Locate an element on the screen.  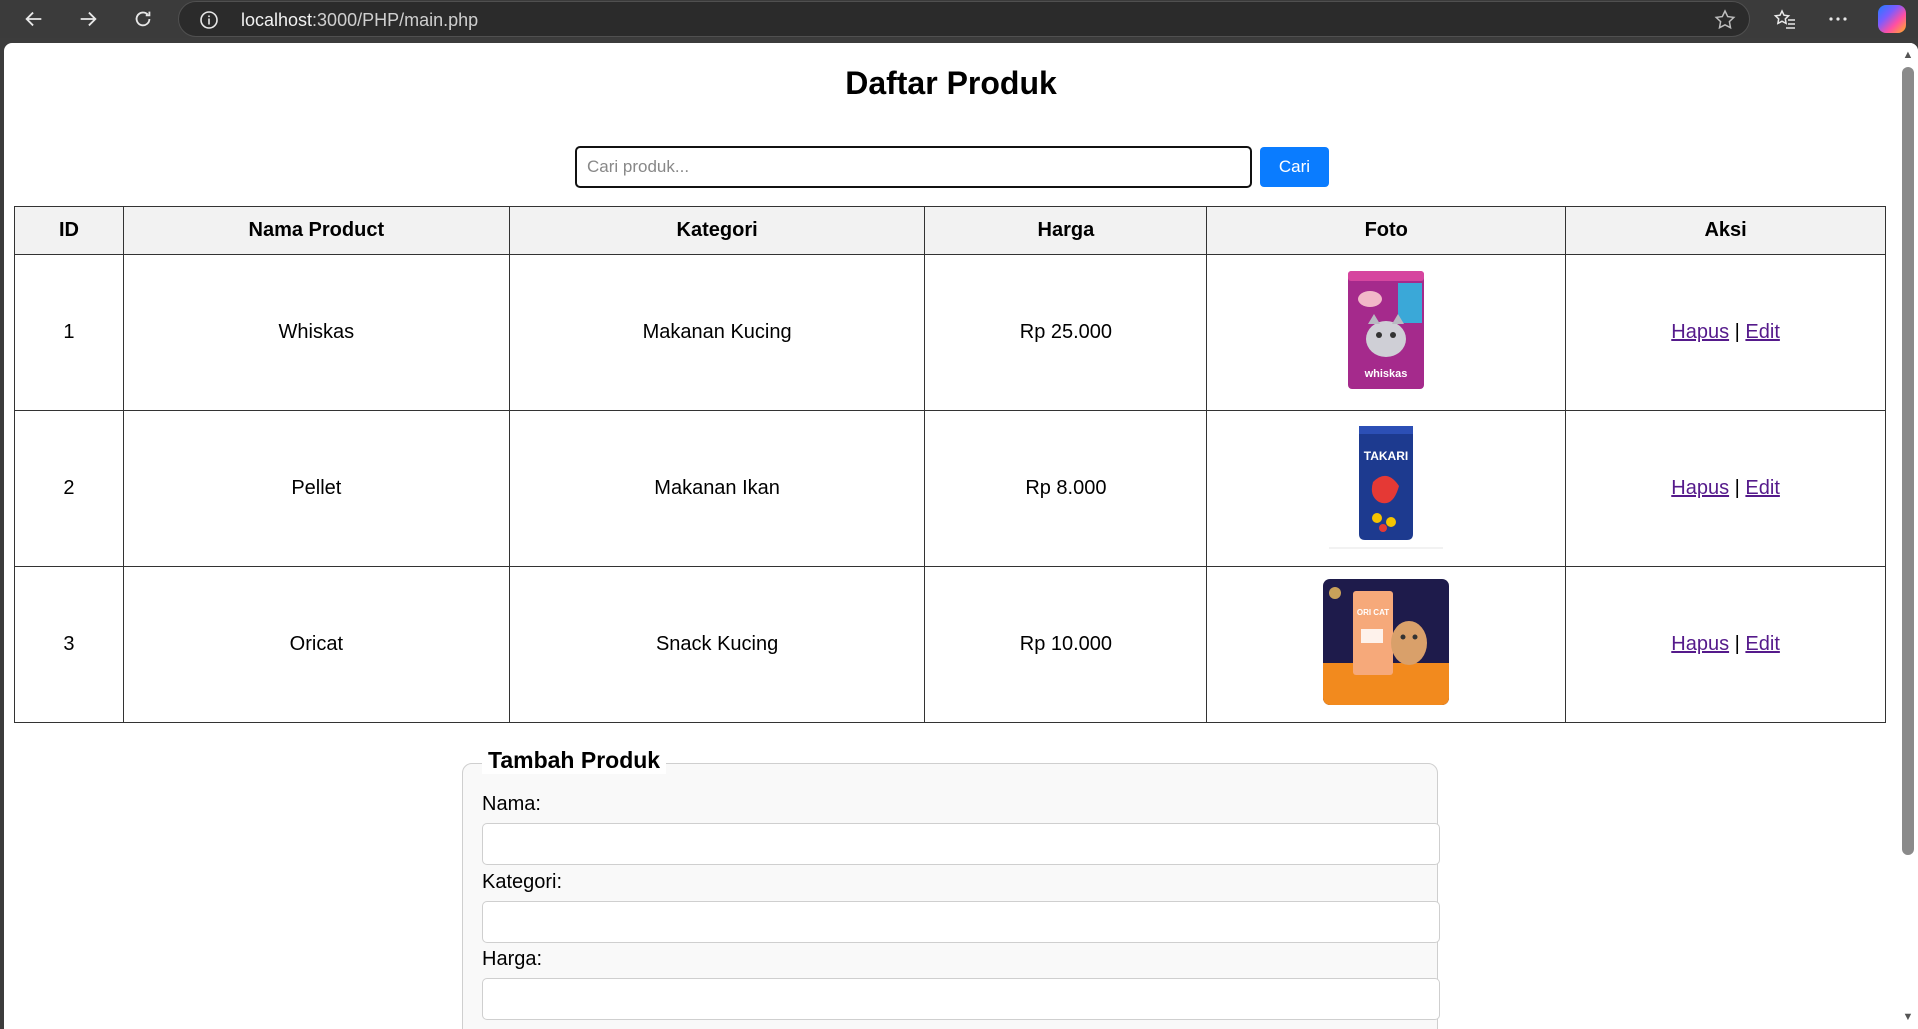
reload-icon is located at coordinates (143, 19).